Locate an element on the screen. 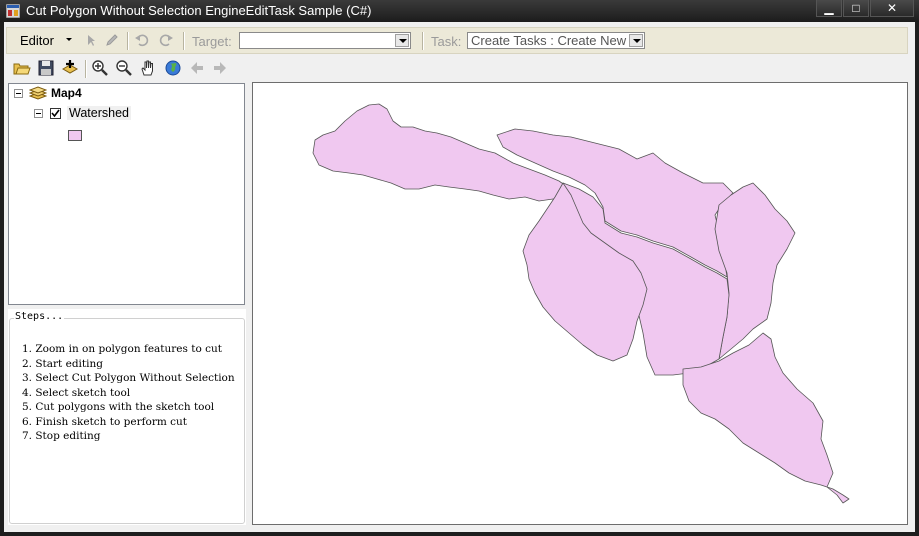 Image resolution: width=919 pixels, height=536 pixels. redo-icon is located at coordinates (166, 40).